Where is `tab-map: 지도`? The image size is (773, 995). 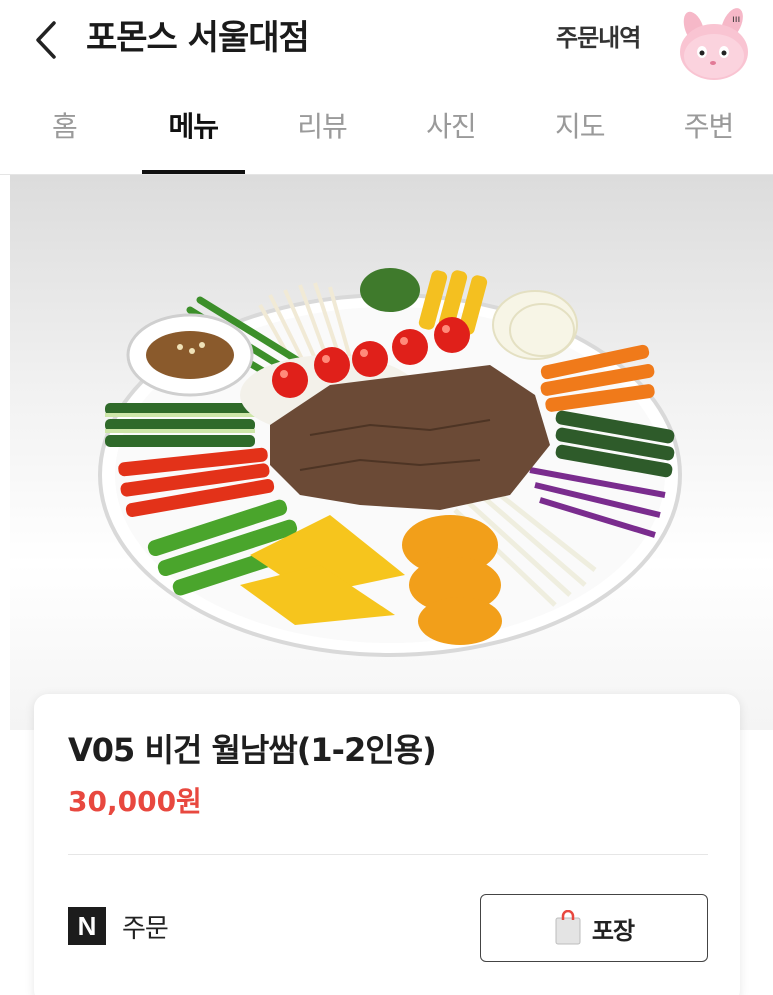
tab-map: 지도 is located at coordinates (579, 135).